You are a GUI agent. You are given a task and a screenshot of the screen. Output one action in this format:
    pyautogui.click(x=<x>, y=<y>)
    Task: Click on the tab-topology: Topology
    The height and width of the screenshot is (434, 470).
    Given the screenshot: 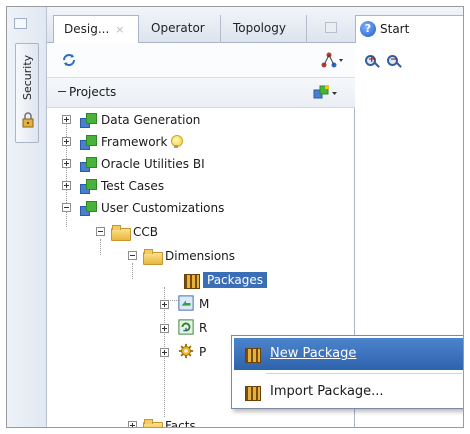 What is the action you would take?
    pyautogui.click(x=265, y=29)
    